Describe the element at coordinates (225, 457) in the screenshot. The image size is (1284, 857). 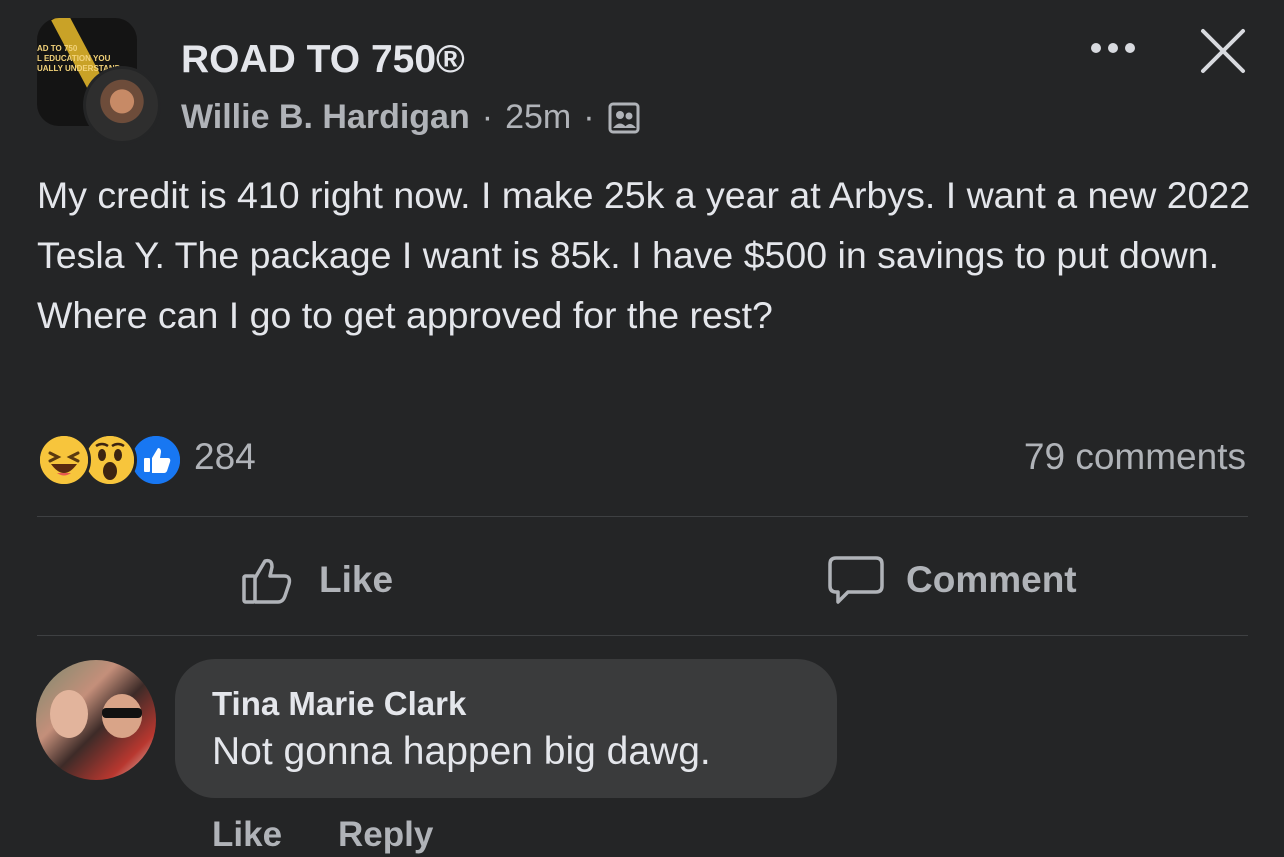
I see `reaction-count: 284` at that location.